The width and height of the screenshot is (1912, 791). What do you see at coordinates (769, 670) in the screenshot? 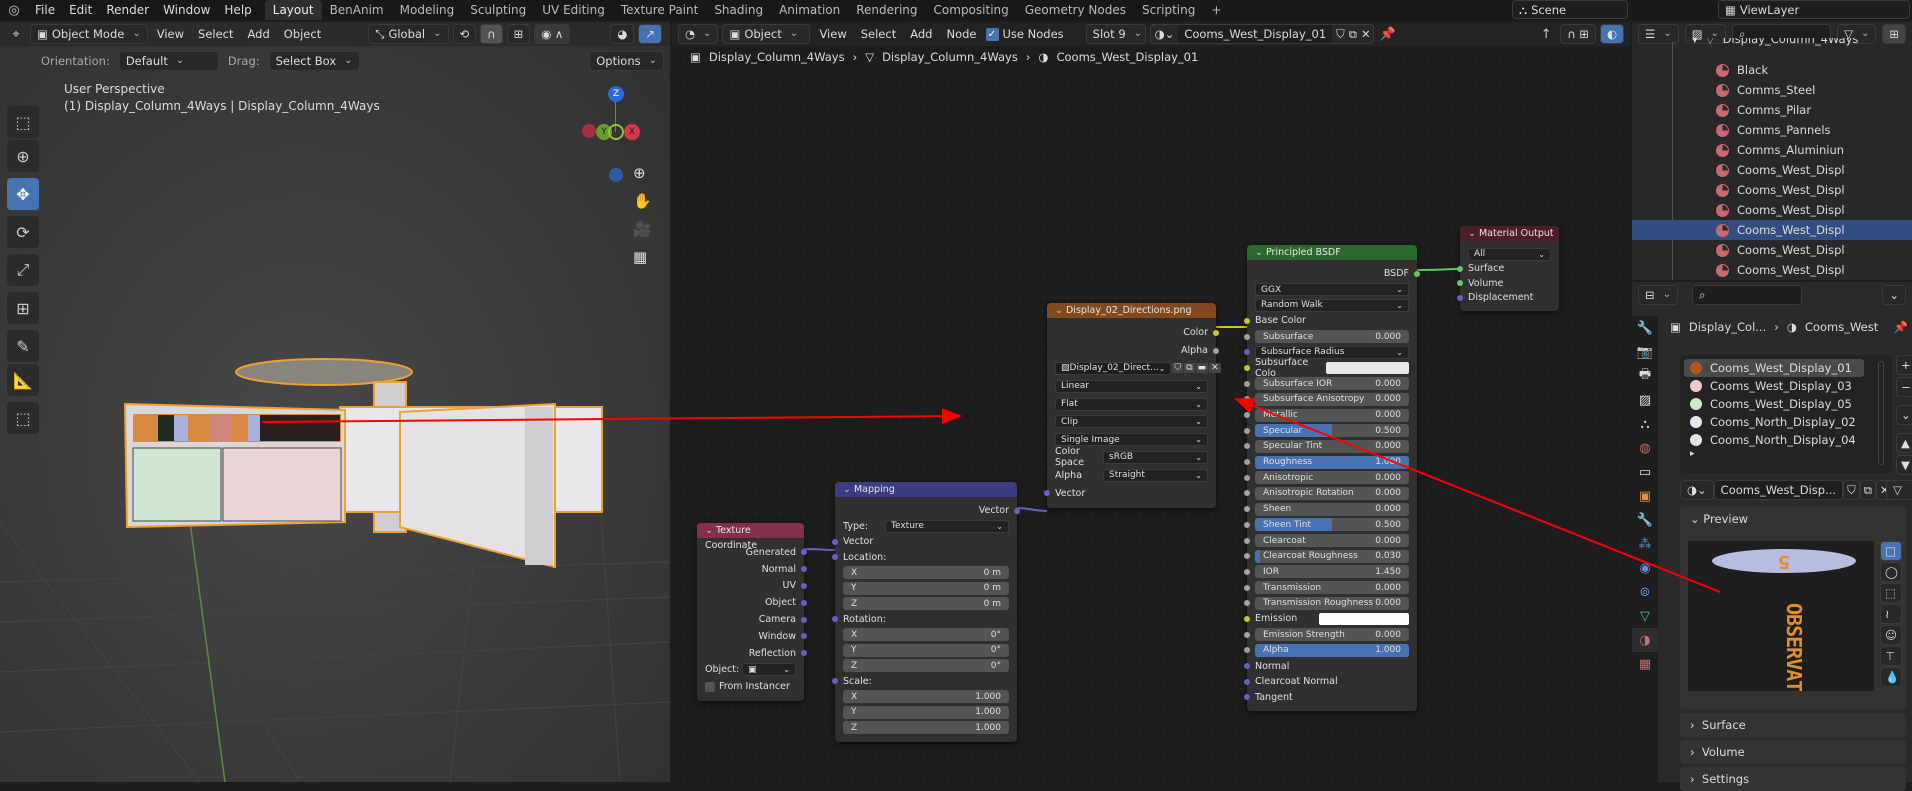
I see `object-picker: ▣` at bounding box center [769, 670].